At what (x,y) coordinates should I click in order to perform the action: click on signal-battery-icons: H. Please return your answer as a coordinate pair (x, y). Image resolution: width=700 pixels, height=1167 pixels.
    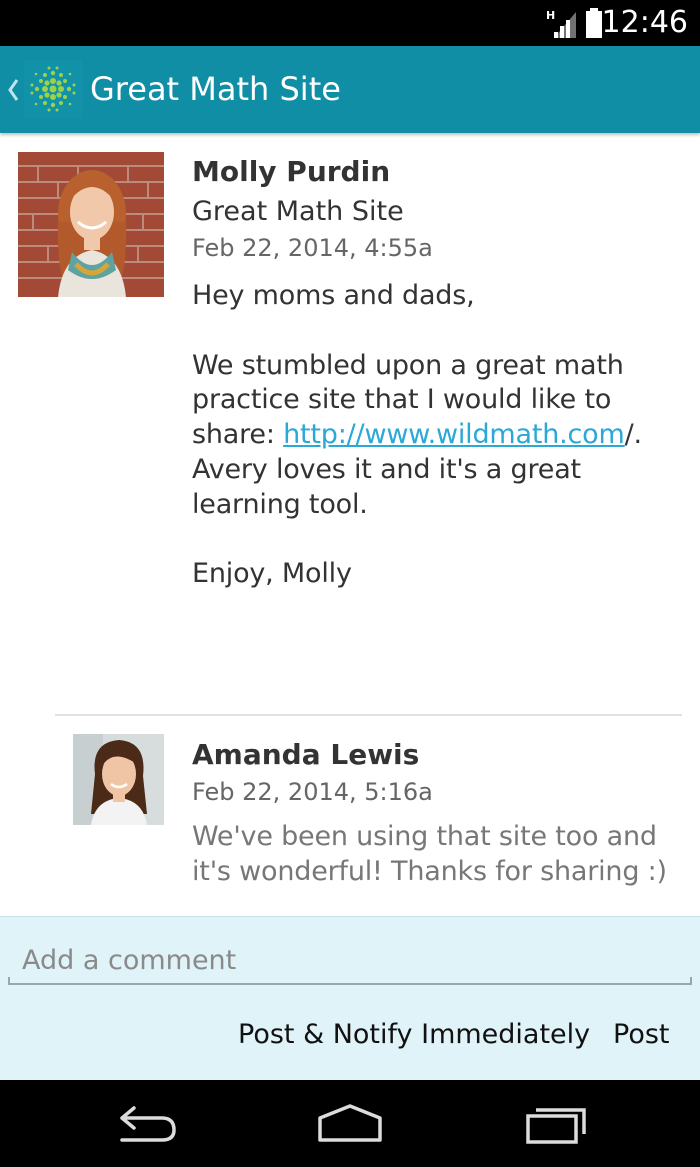
    Looking at the image, I should click on (574, 23).